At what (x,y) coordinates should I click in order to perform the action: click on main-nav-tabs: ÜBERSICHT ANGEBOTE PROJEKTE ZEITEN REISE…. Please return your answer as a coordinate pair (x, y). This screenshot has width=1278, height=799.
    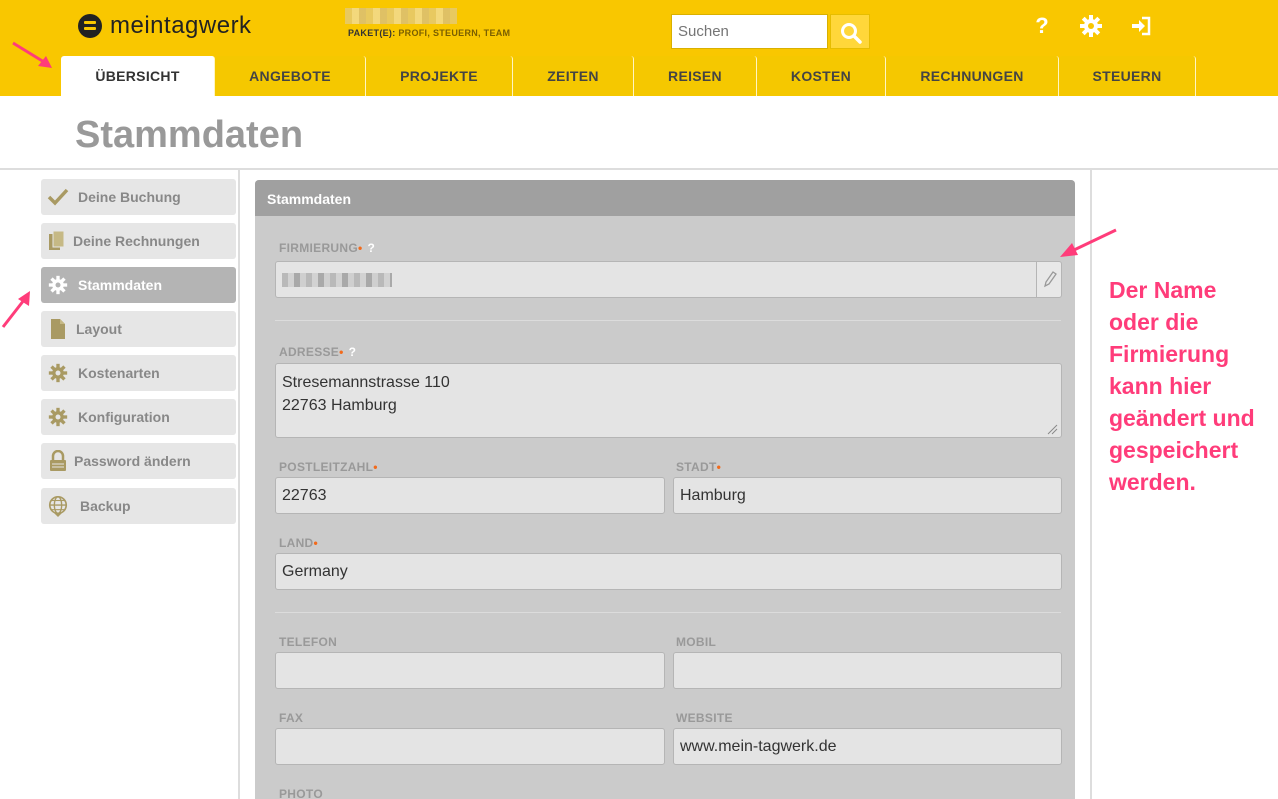
    Looking at the image, I should click on (628, 76).